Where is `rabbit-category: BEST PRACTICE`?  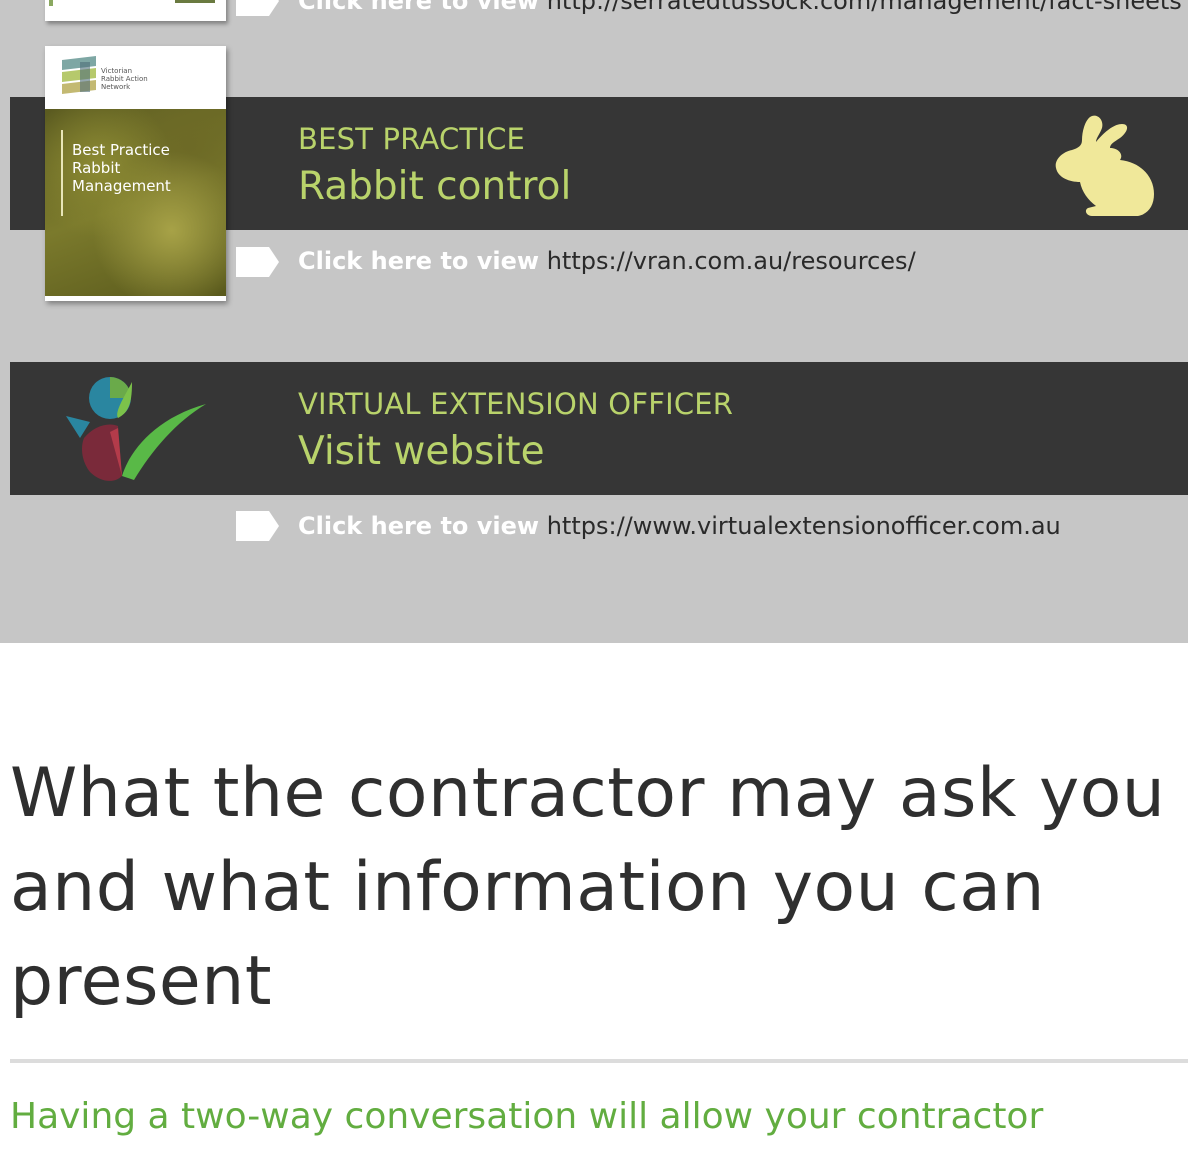
rabbit-category: BEST PRACTICE is located at coordinates (412, 139).